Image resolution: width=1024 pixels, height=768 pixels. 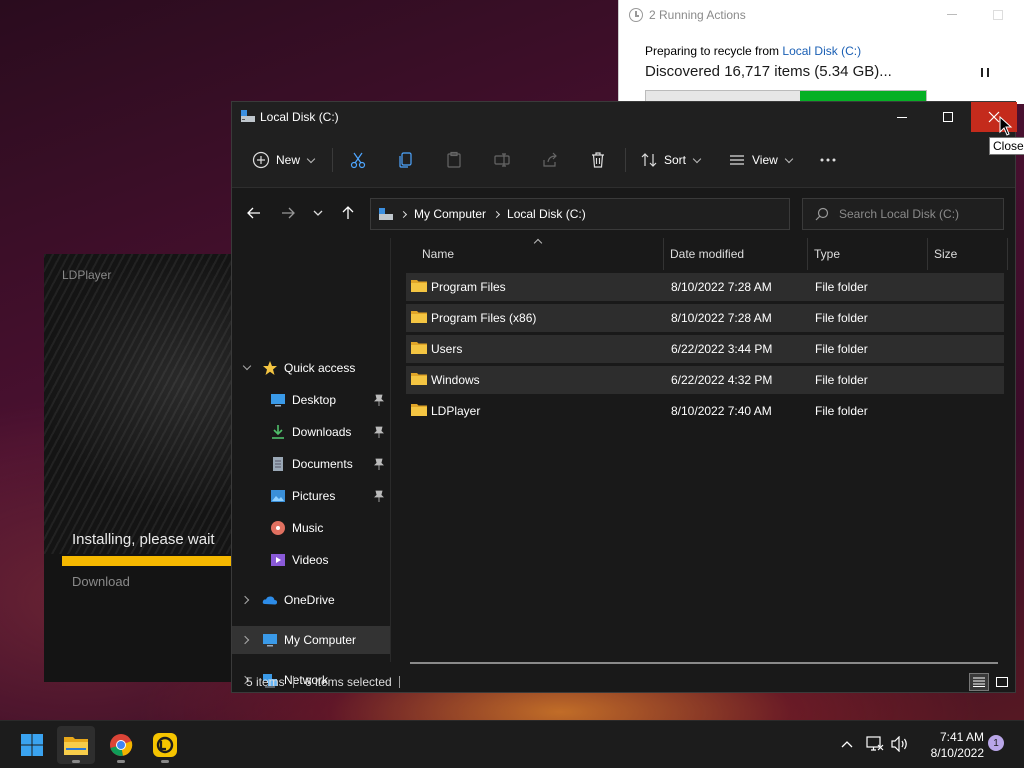 I want to click on volume-icon, so click(x=899, y=744).